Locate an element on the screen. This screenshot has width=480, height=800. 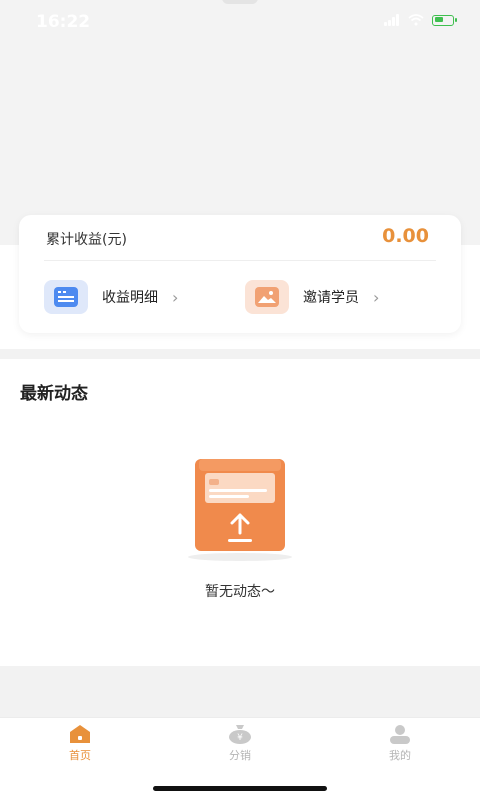
home-indicator is located at coordinates (240, 788).